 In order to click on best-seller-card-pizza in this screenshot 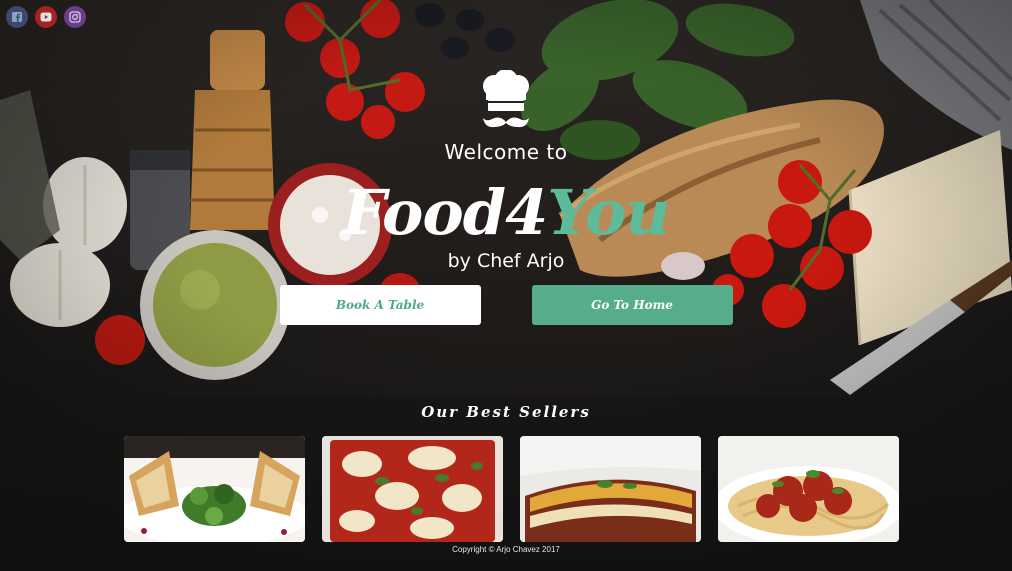, I will do `click(412, 489)`.